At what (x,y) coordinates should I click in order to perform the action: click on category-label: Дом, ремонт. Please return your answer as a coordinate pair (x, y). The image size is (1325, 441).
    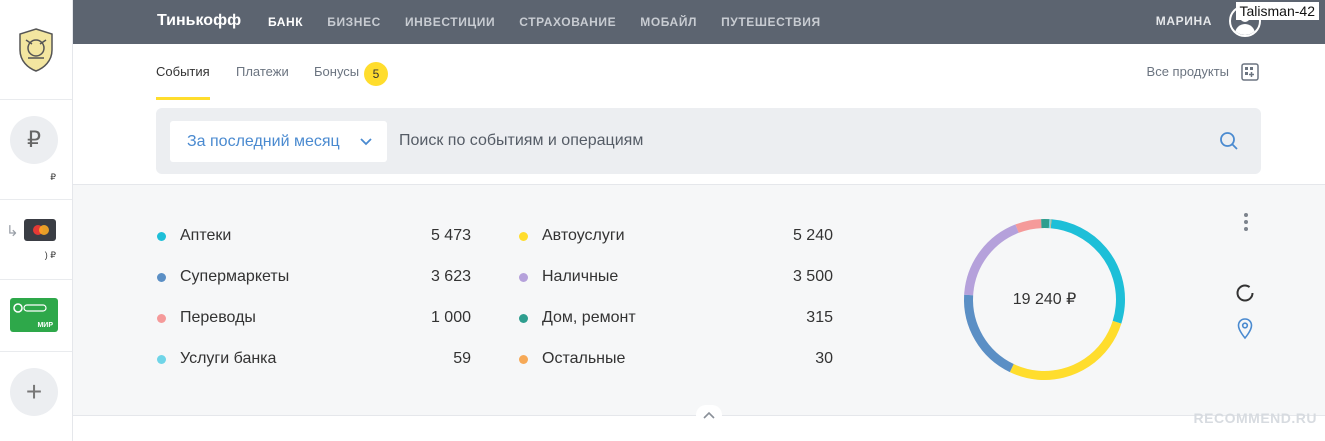
    Looking at the image, I should click on (589, 317).